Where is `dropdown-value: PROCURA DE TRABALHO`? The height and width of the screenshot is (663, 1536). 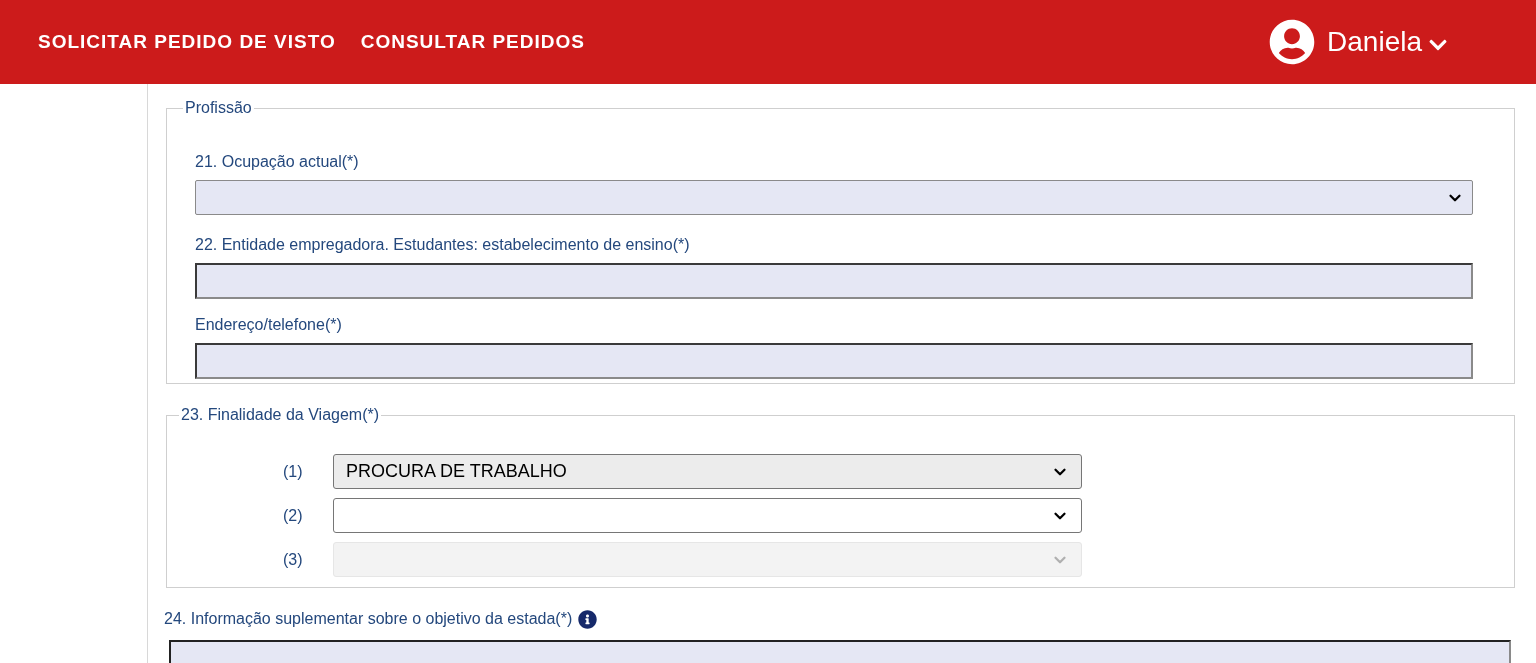 dropdown-value: PROCURA DE TRABALHO is located at coordinates (456, 471).